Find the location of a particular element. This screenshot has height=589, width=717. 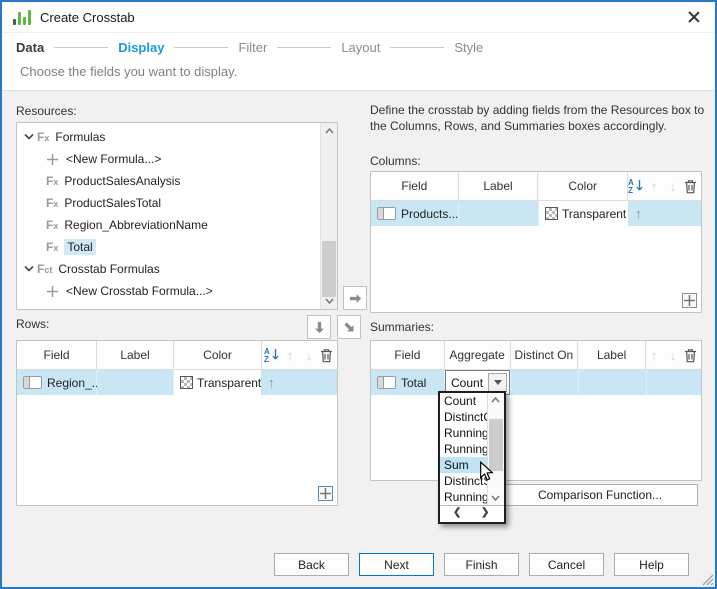

dropdown-item-runningcount: RunningC is located at coordinates (466, 433).